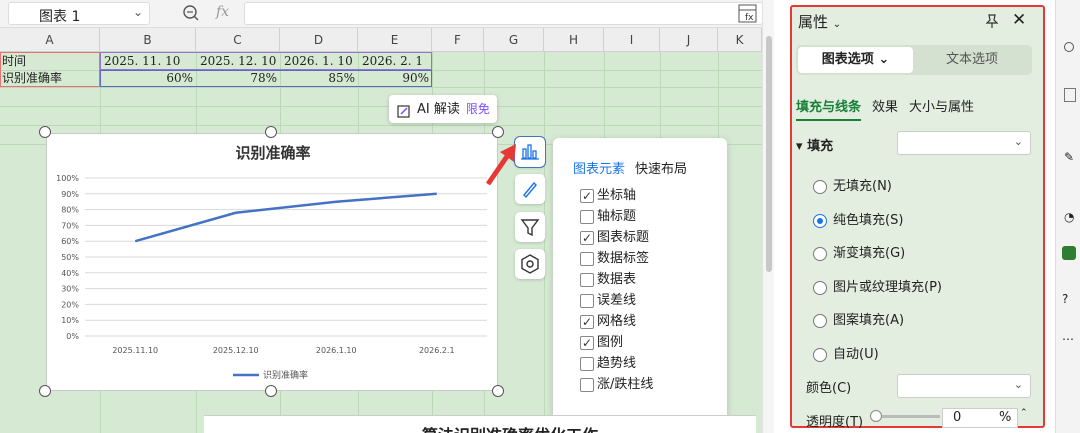 The height and width of the screenshot is (433, 1080). Describe the element at coordinates (623, 237) in the screenshot. I see `option-label: 图表标题` at that location.